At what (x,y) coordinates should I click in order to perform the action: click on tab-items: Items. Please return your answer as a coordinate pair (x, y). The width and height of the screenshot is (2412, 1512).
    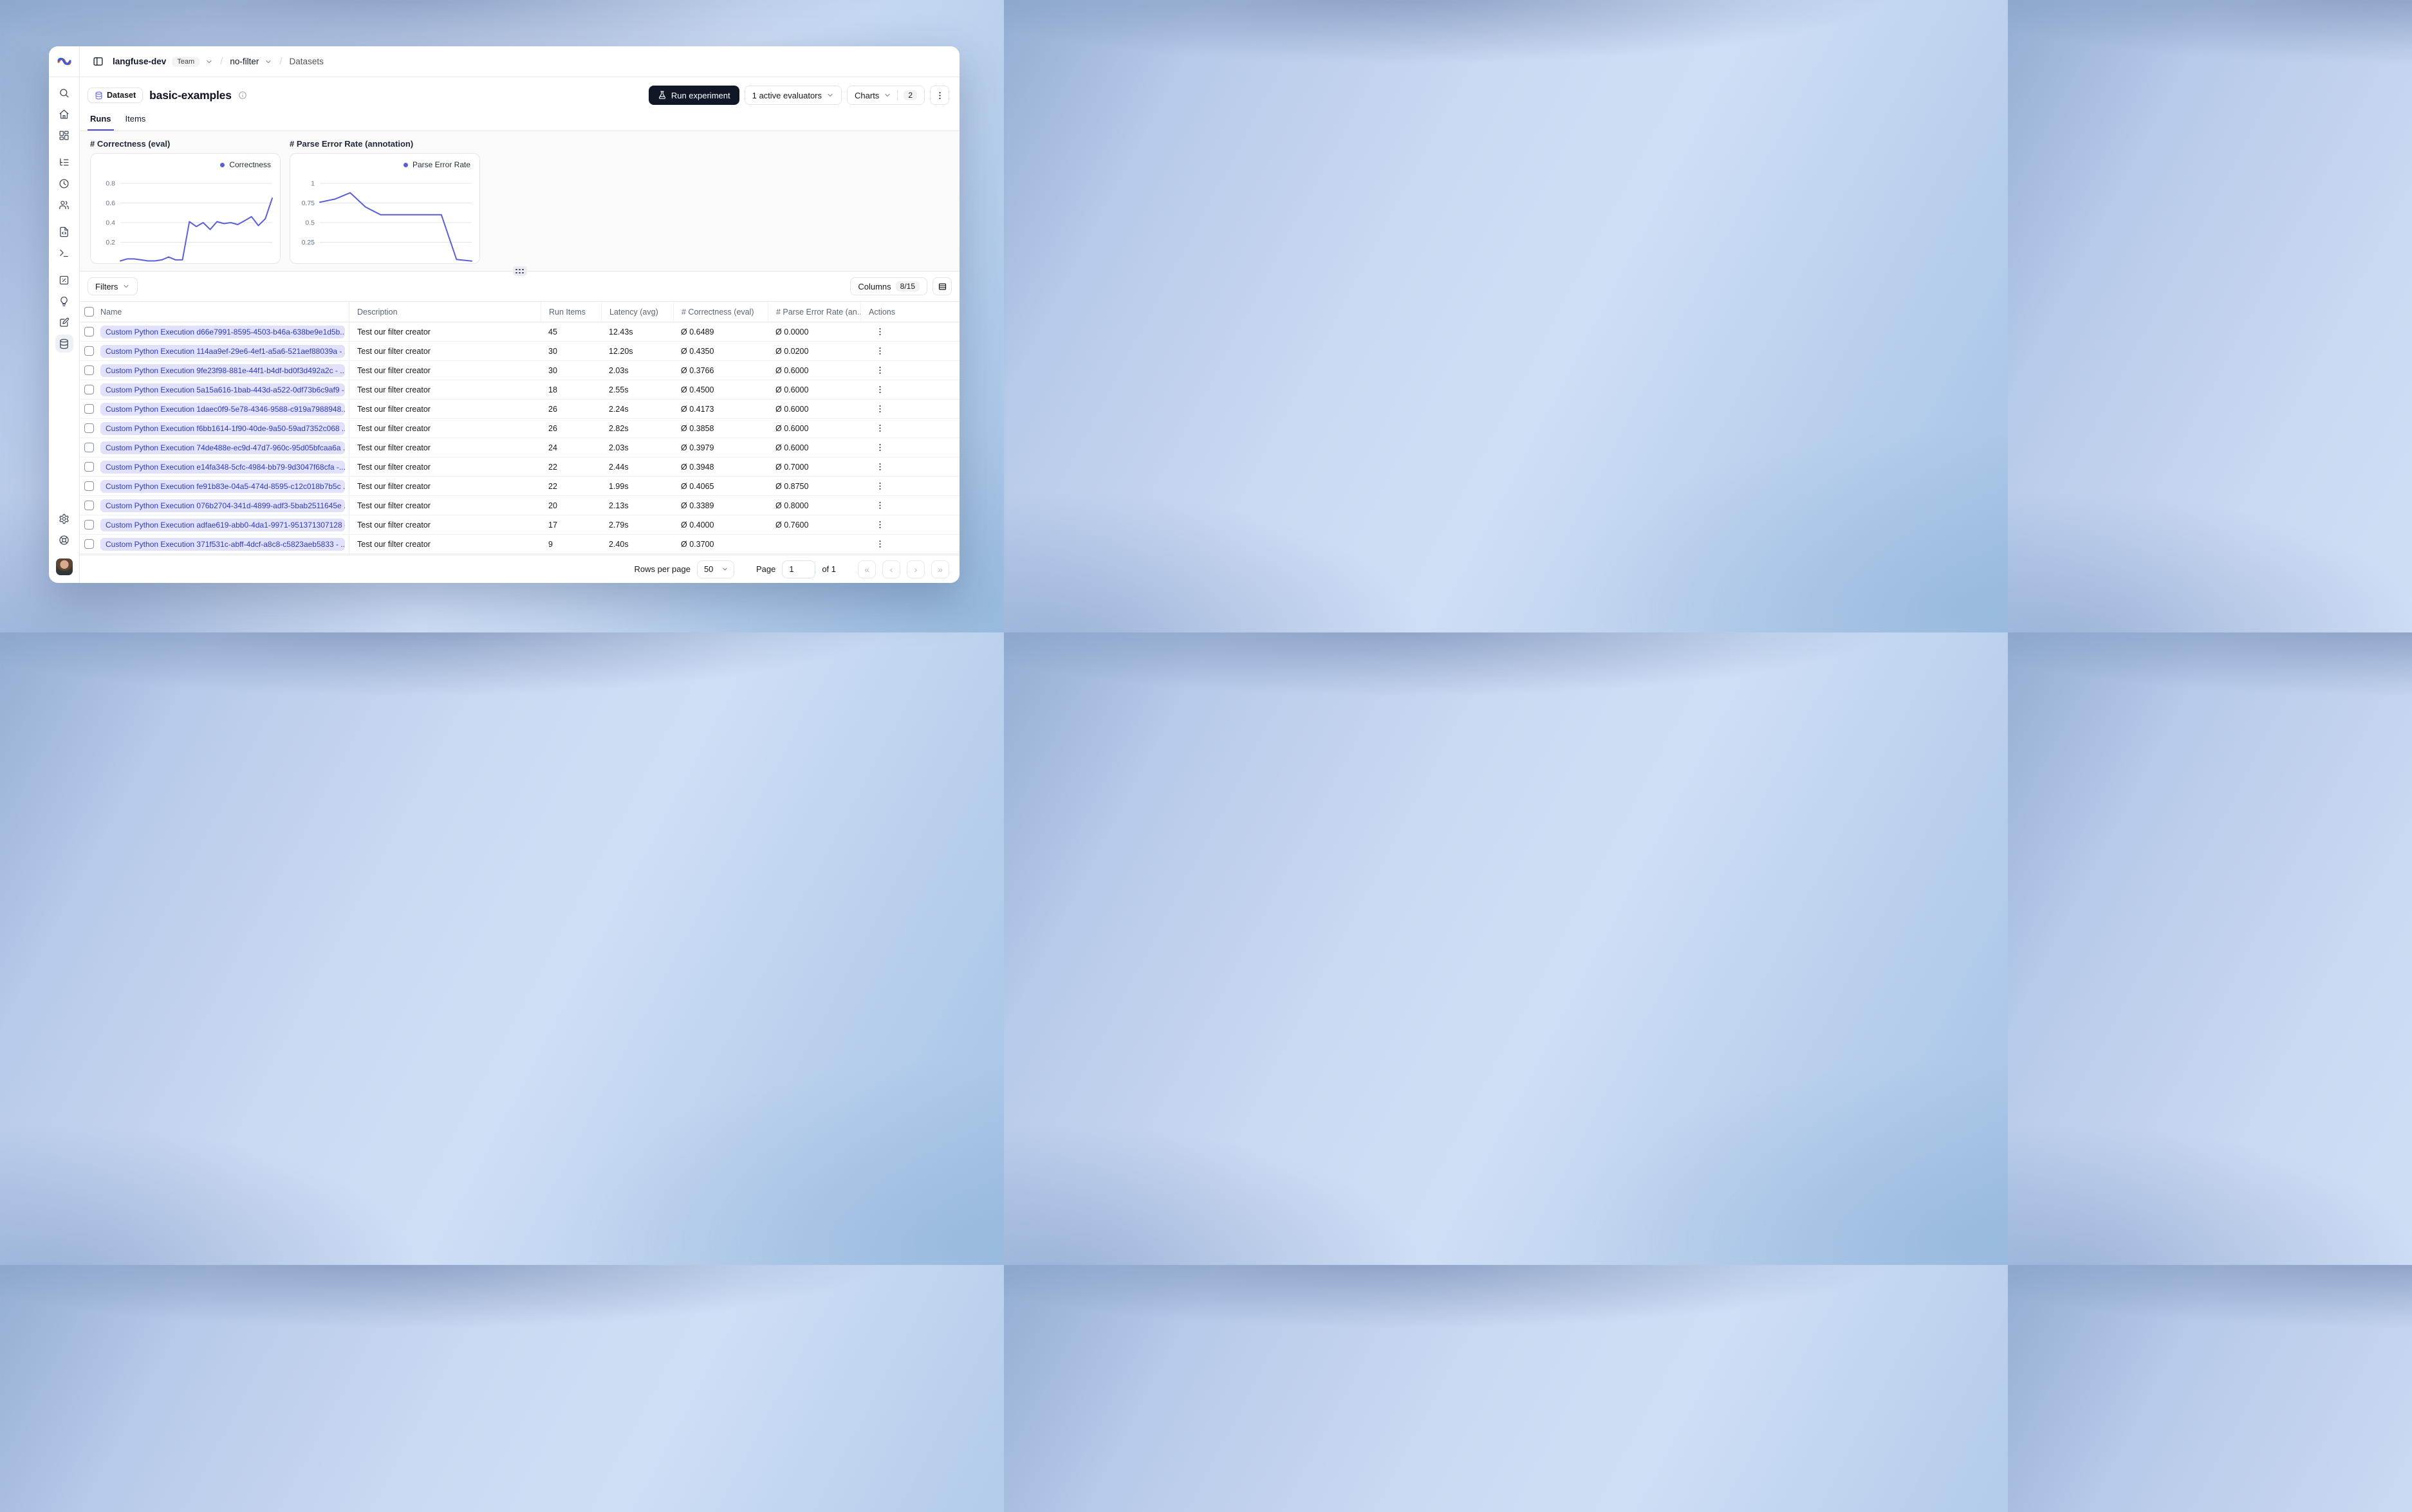
    Looking at the image, I should click on (135, 121).